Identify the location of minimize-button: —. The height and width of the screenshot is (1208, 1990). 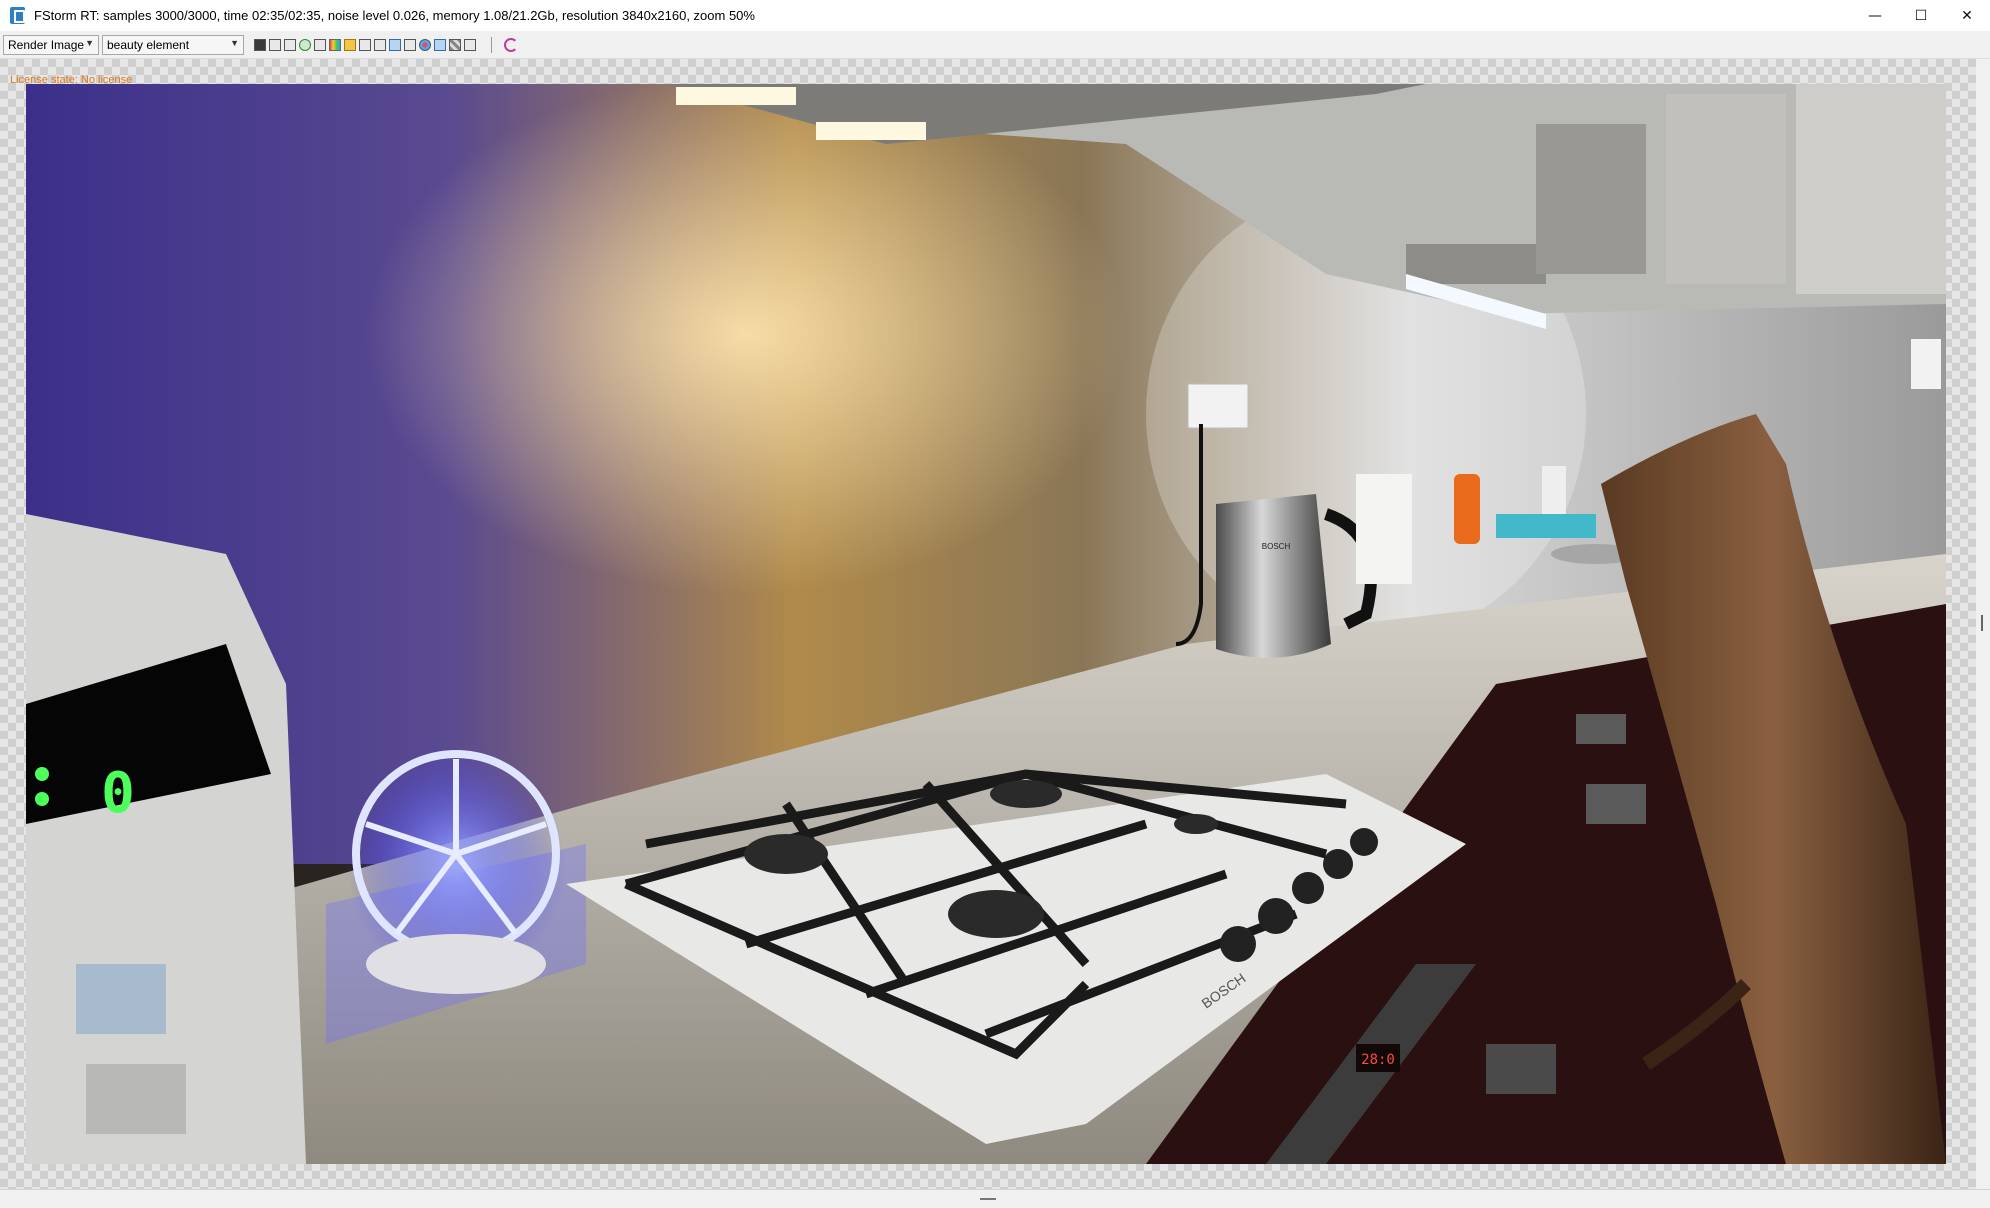
(1875, 15).